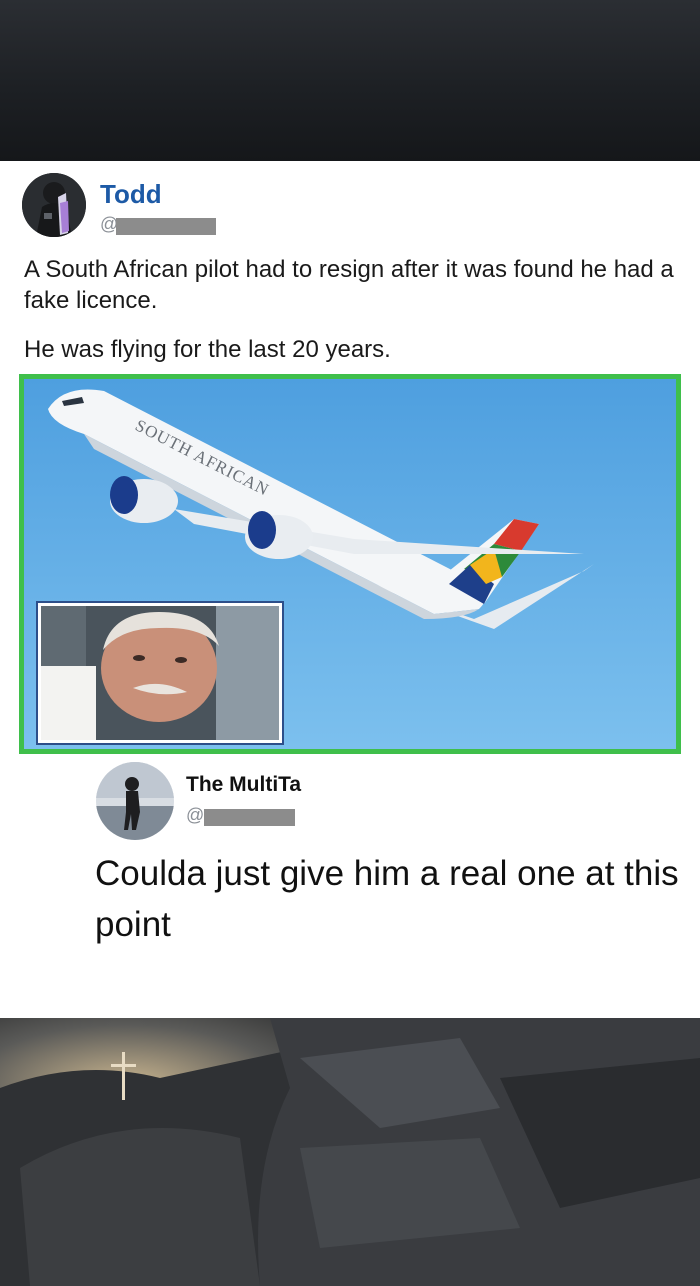 Image resolution: width=700 pixels, height=1286 pixels. I want to click on redaction-bar, so click(166, 226).